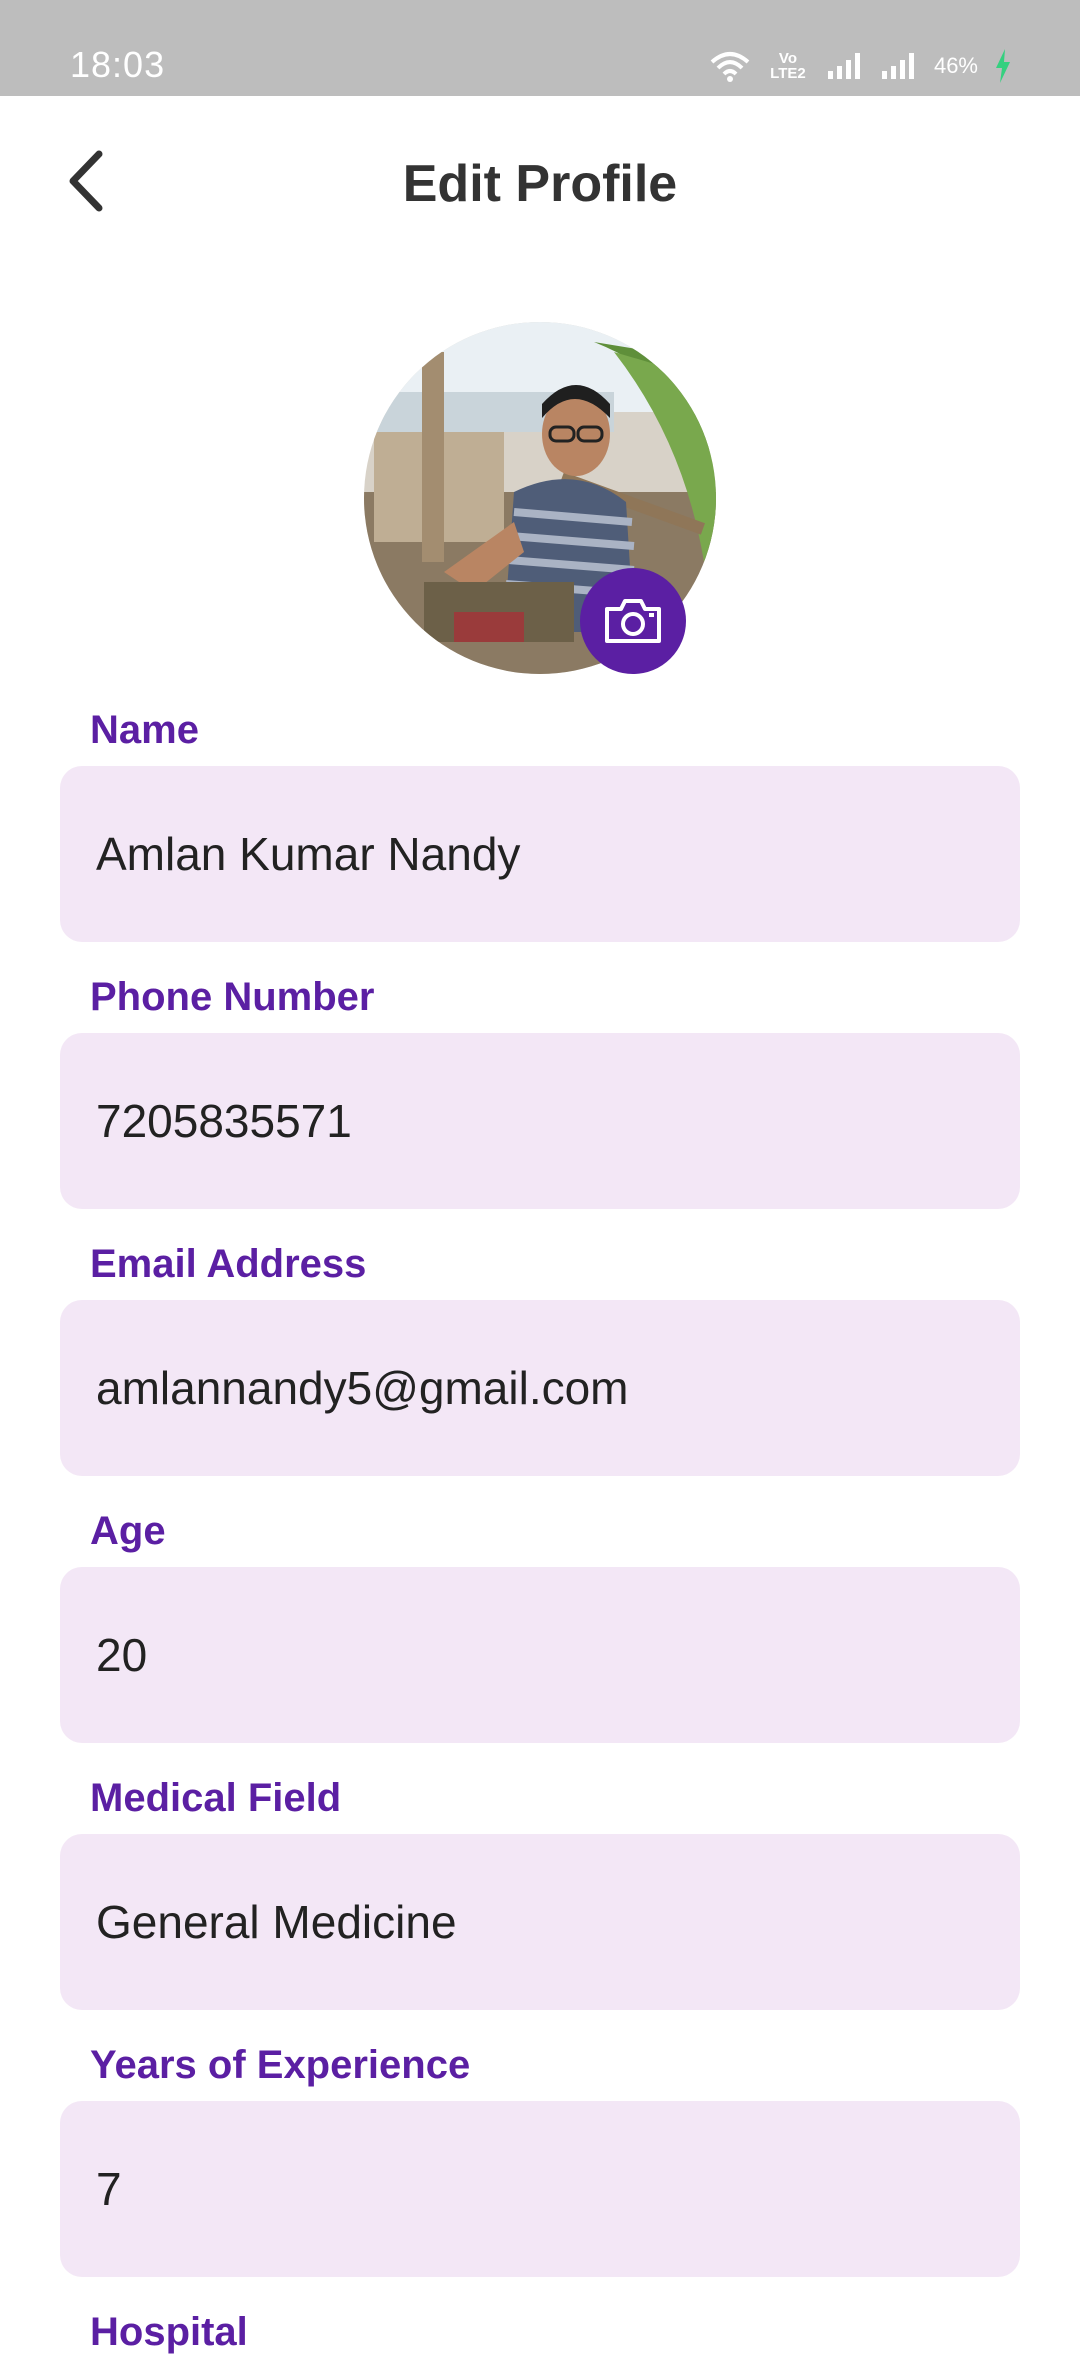  Describe the element at coordinates (540, 498) in the screenshot. I see `avatar-section` at that location.